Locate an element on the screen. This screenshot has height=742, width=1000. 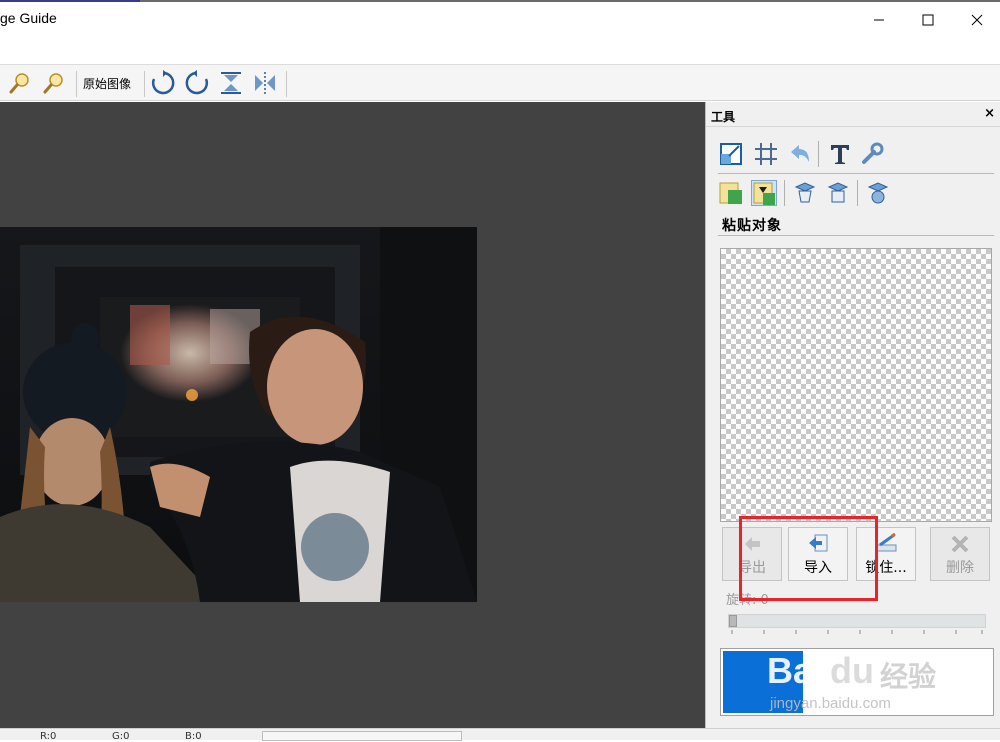
maximize-button is located at coordinates (928, 20).